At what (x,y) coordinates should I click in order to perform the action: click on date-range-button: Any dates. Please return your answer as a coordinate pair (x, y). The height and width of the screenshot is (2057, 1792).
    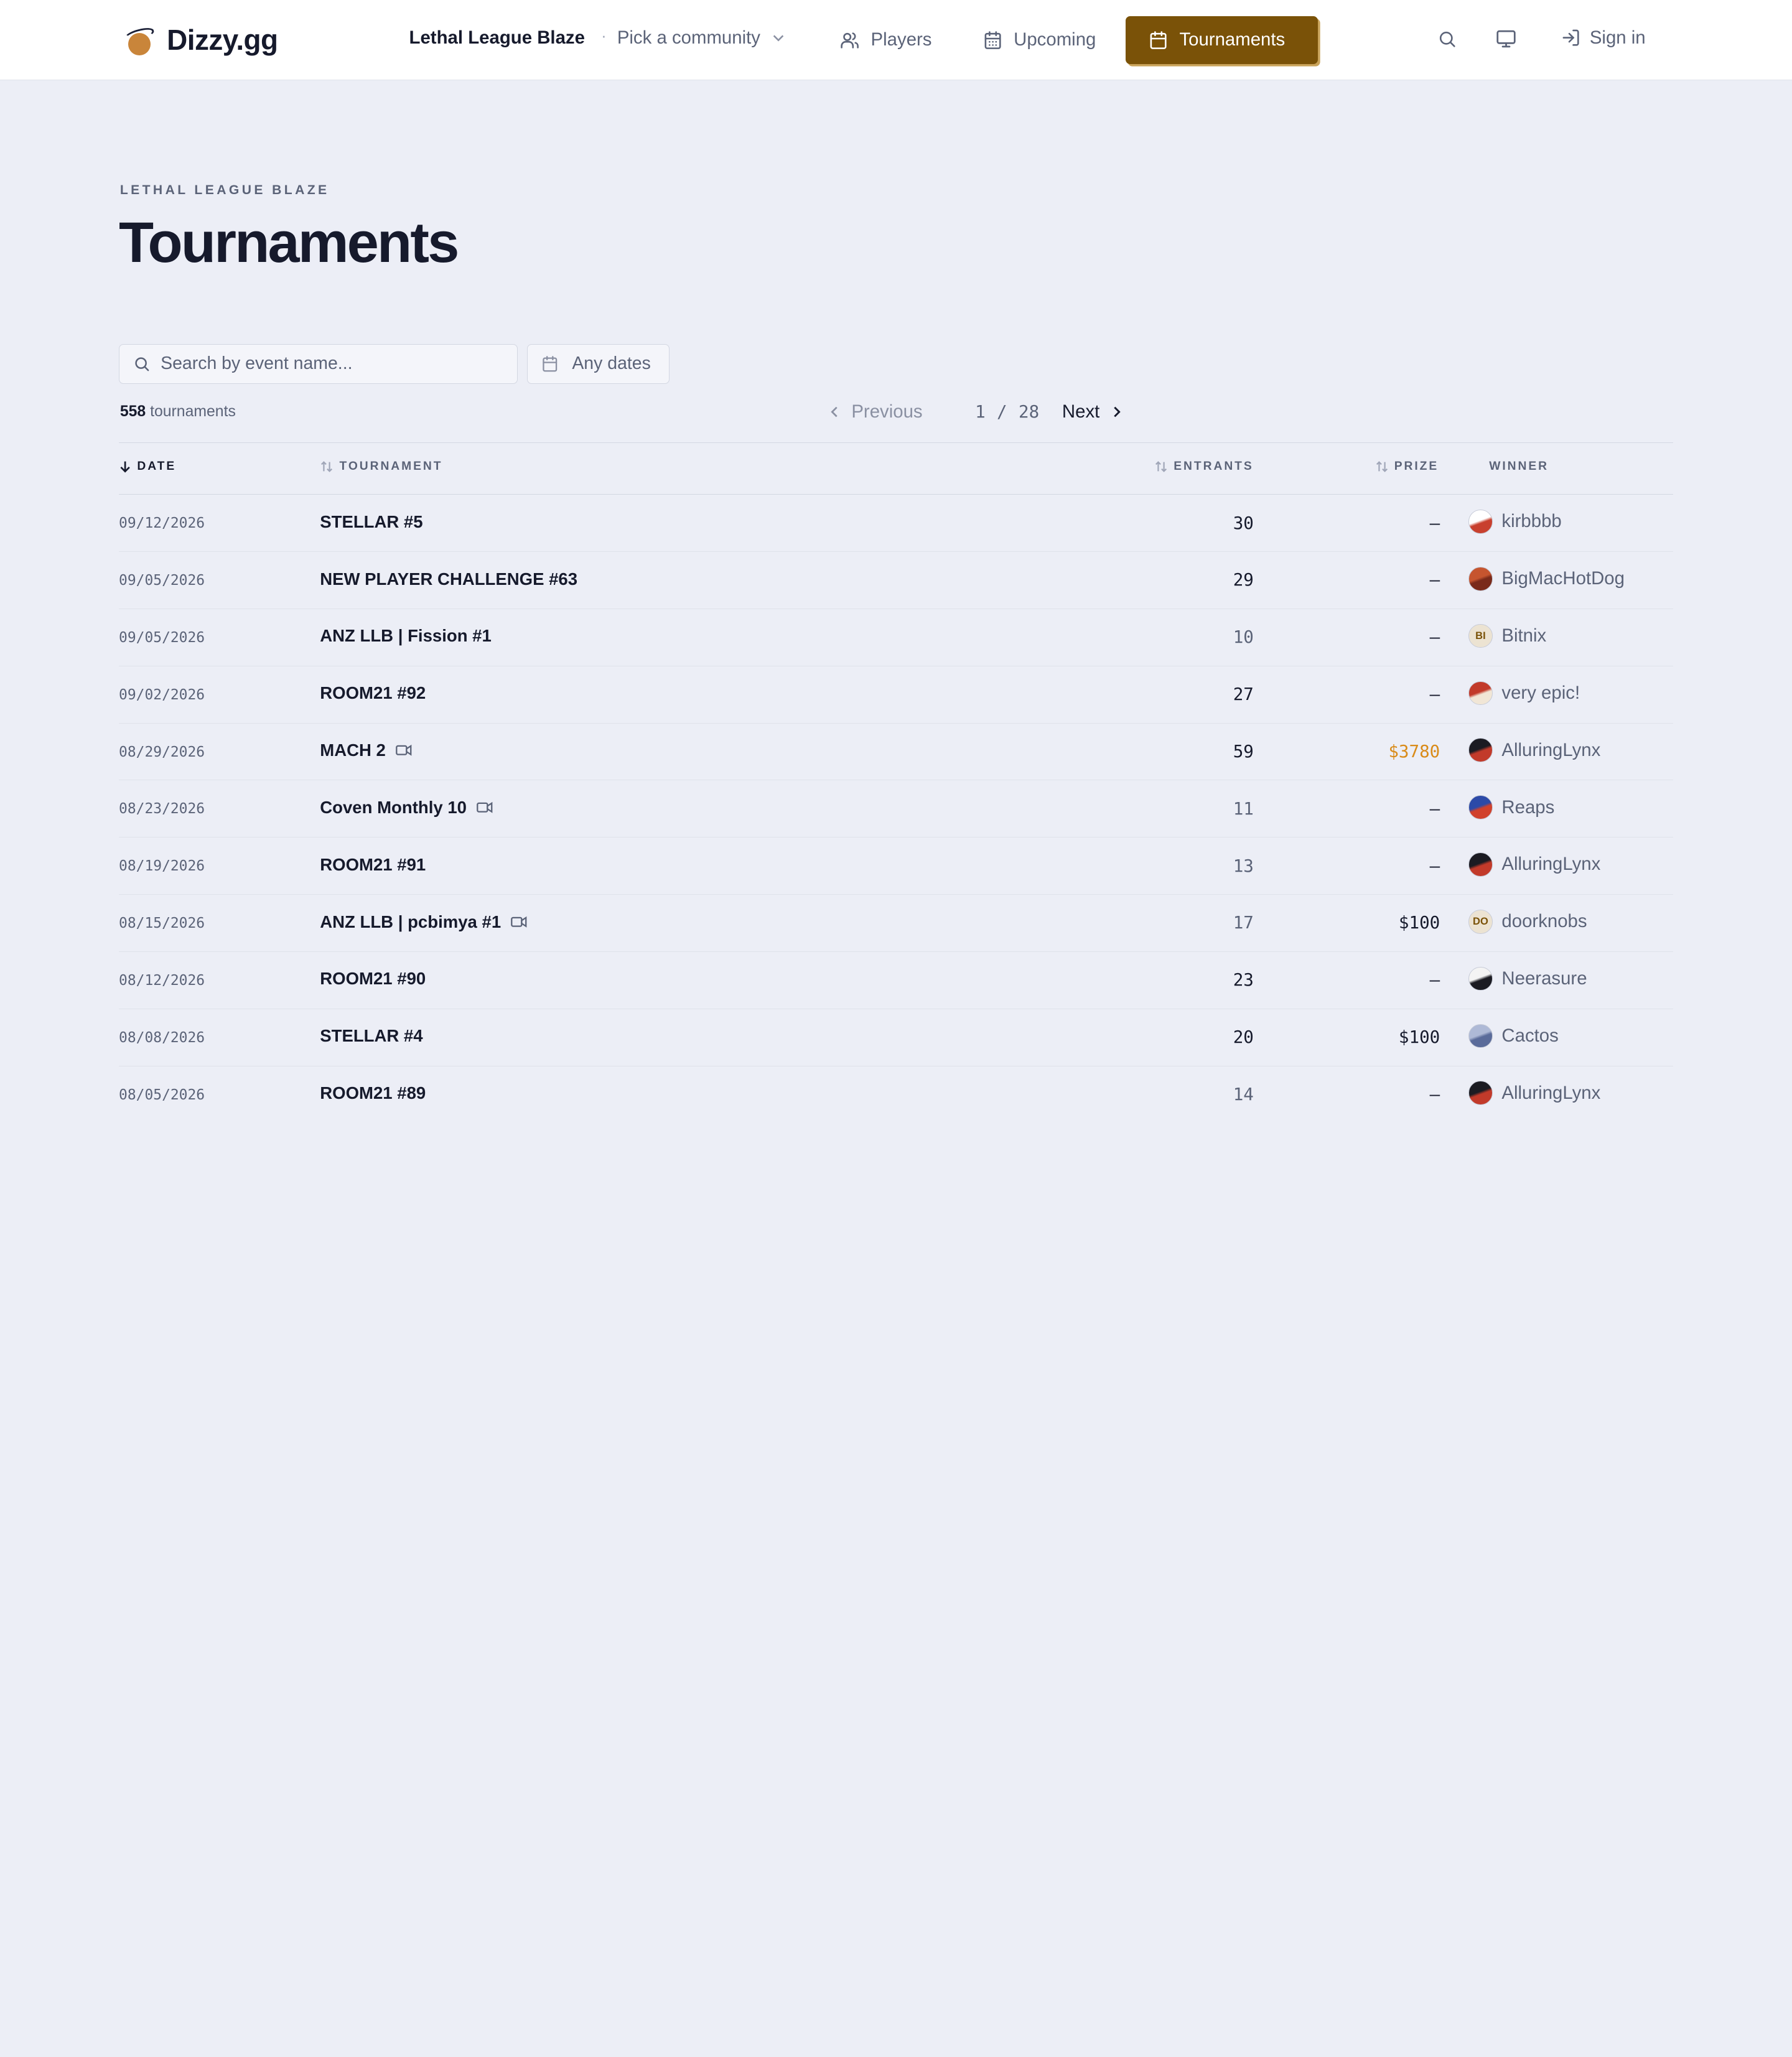
    Looking at the image, I should click on (598, 364).